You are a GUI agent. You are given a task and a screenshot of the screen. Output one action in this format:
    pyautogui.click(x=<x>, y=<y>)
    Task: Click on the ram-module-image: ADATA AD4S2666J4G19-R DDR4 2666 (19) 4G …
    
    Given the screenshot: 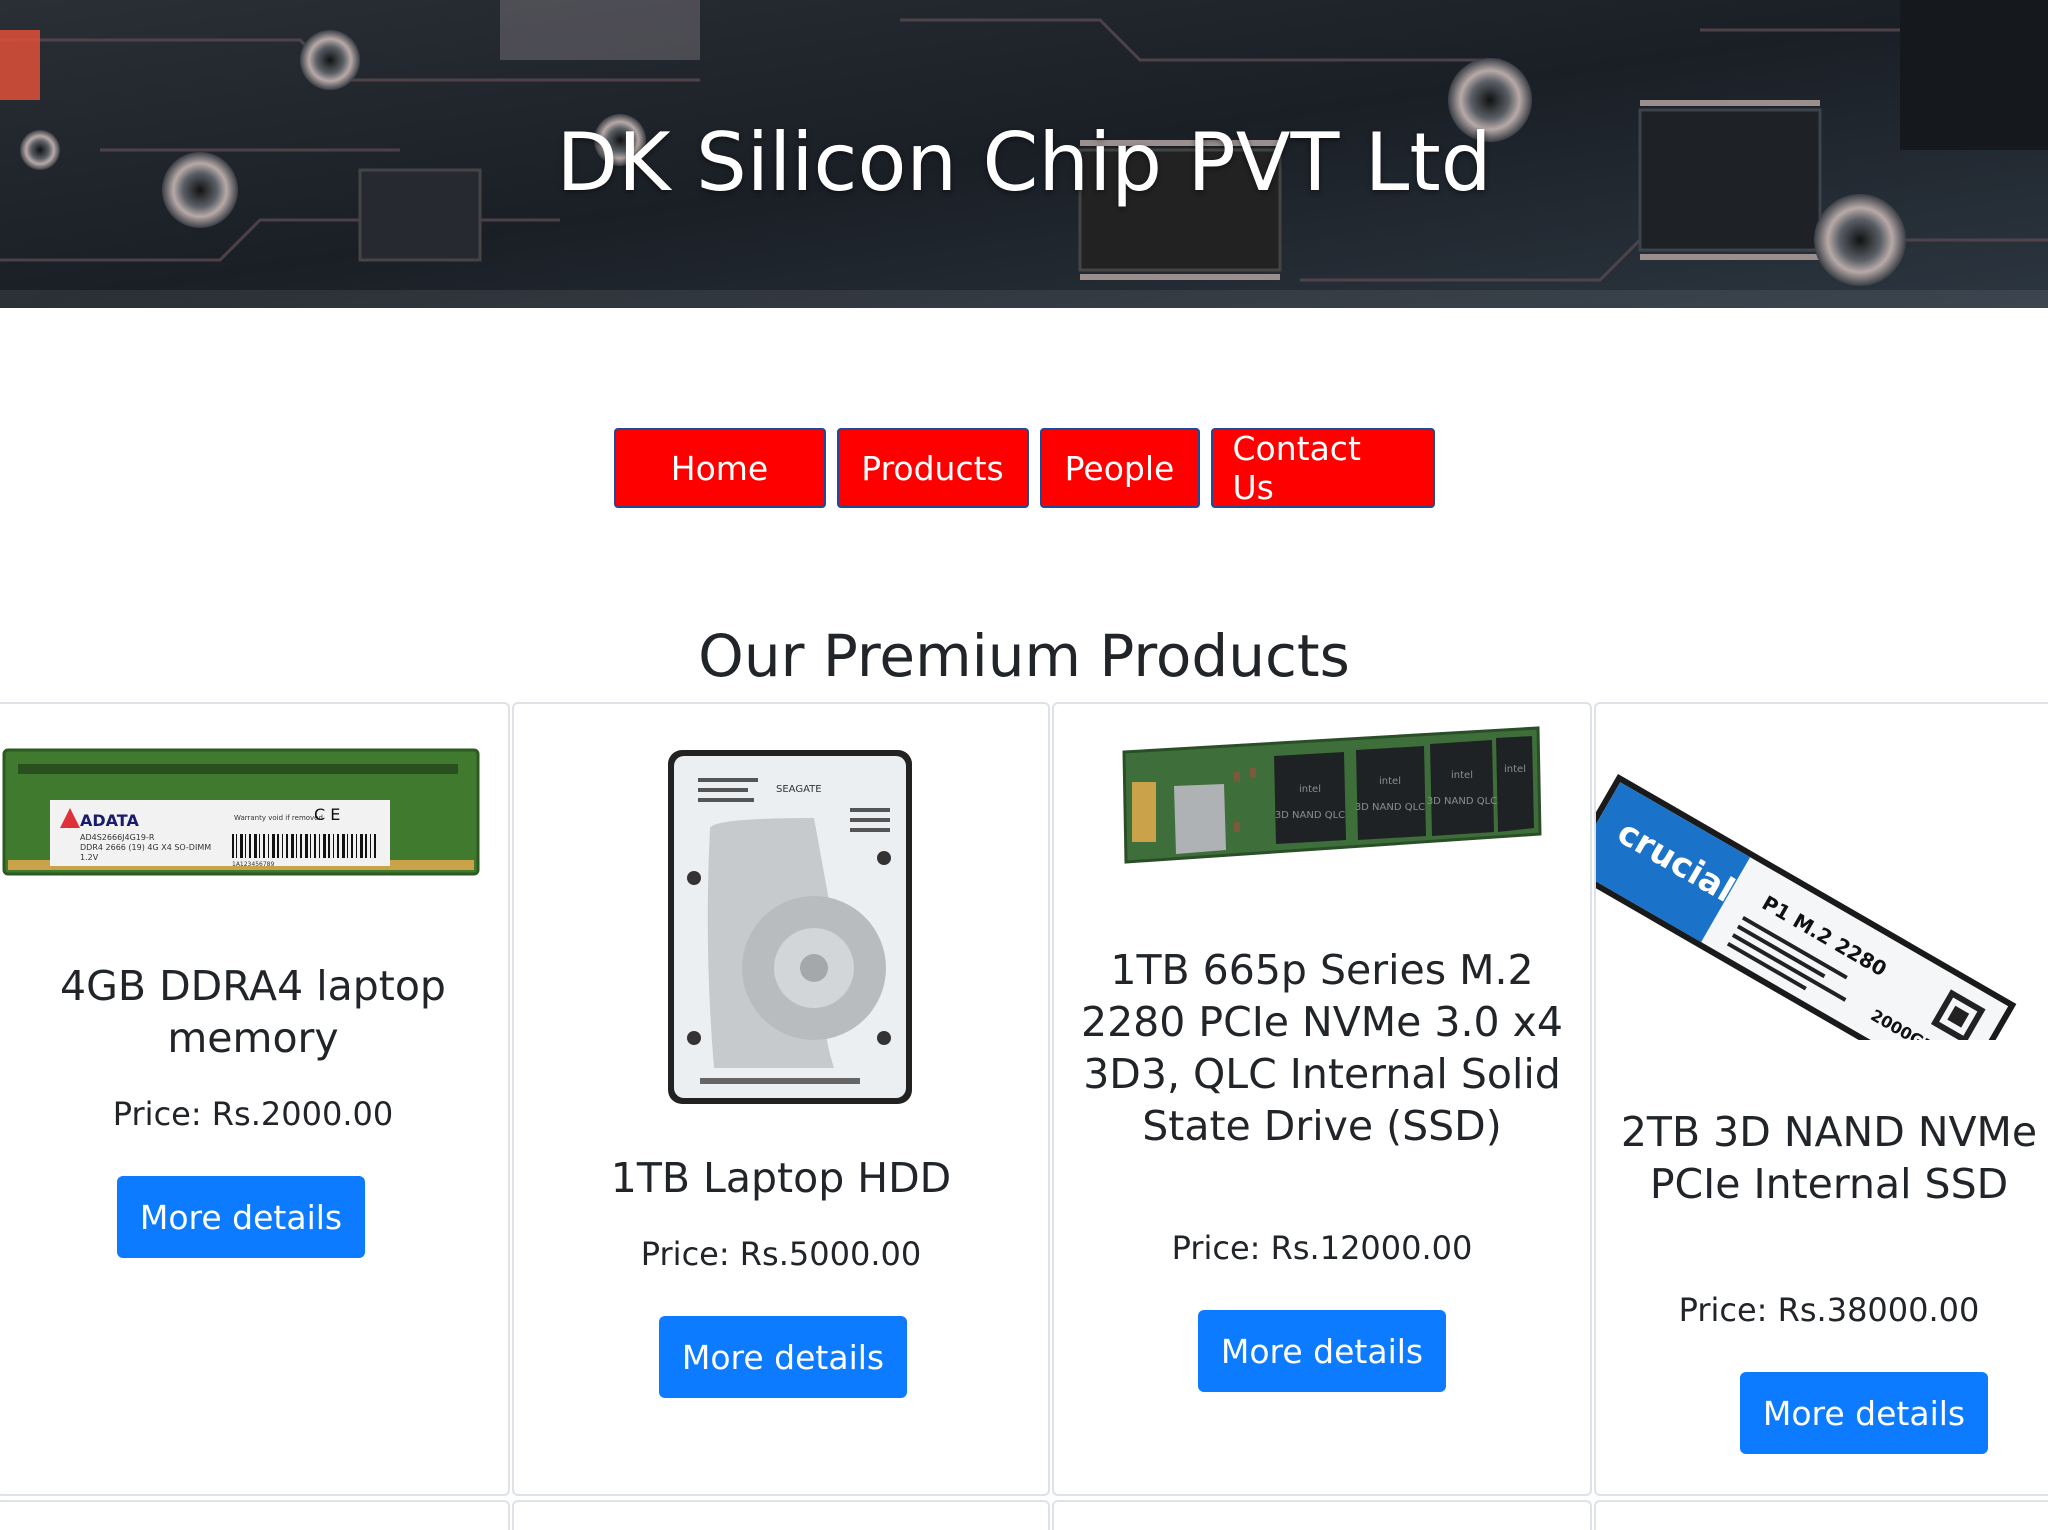 What is the action you would take?
    pyautogui.click(x=254, y=814)
    